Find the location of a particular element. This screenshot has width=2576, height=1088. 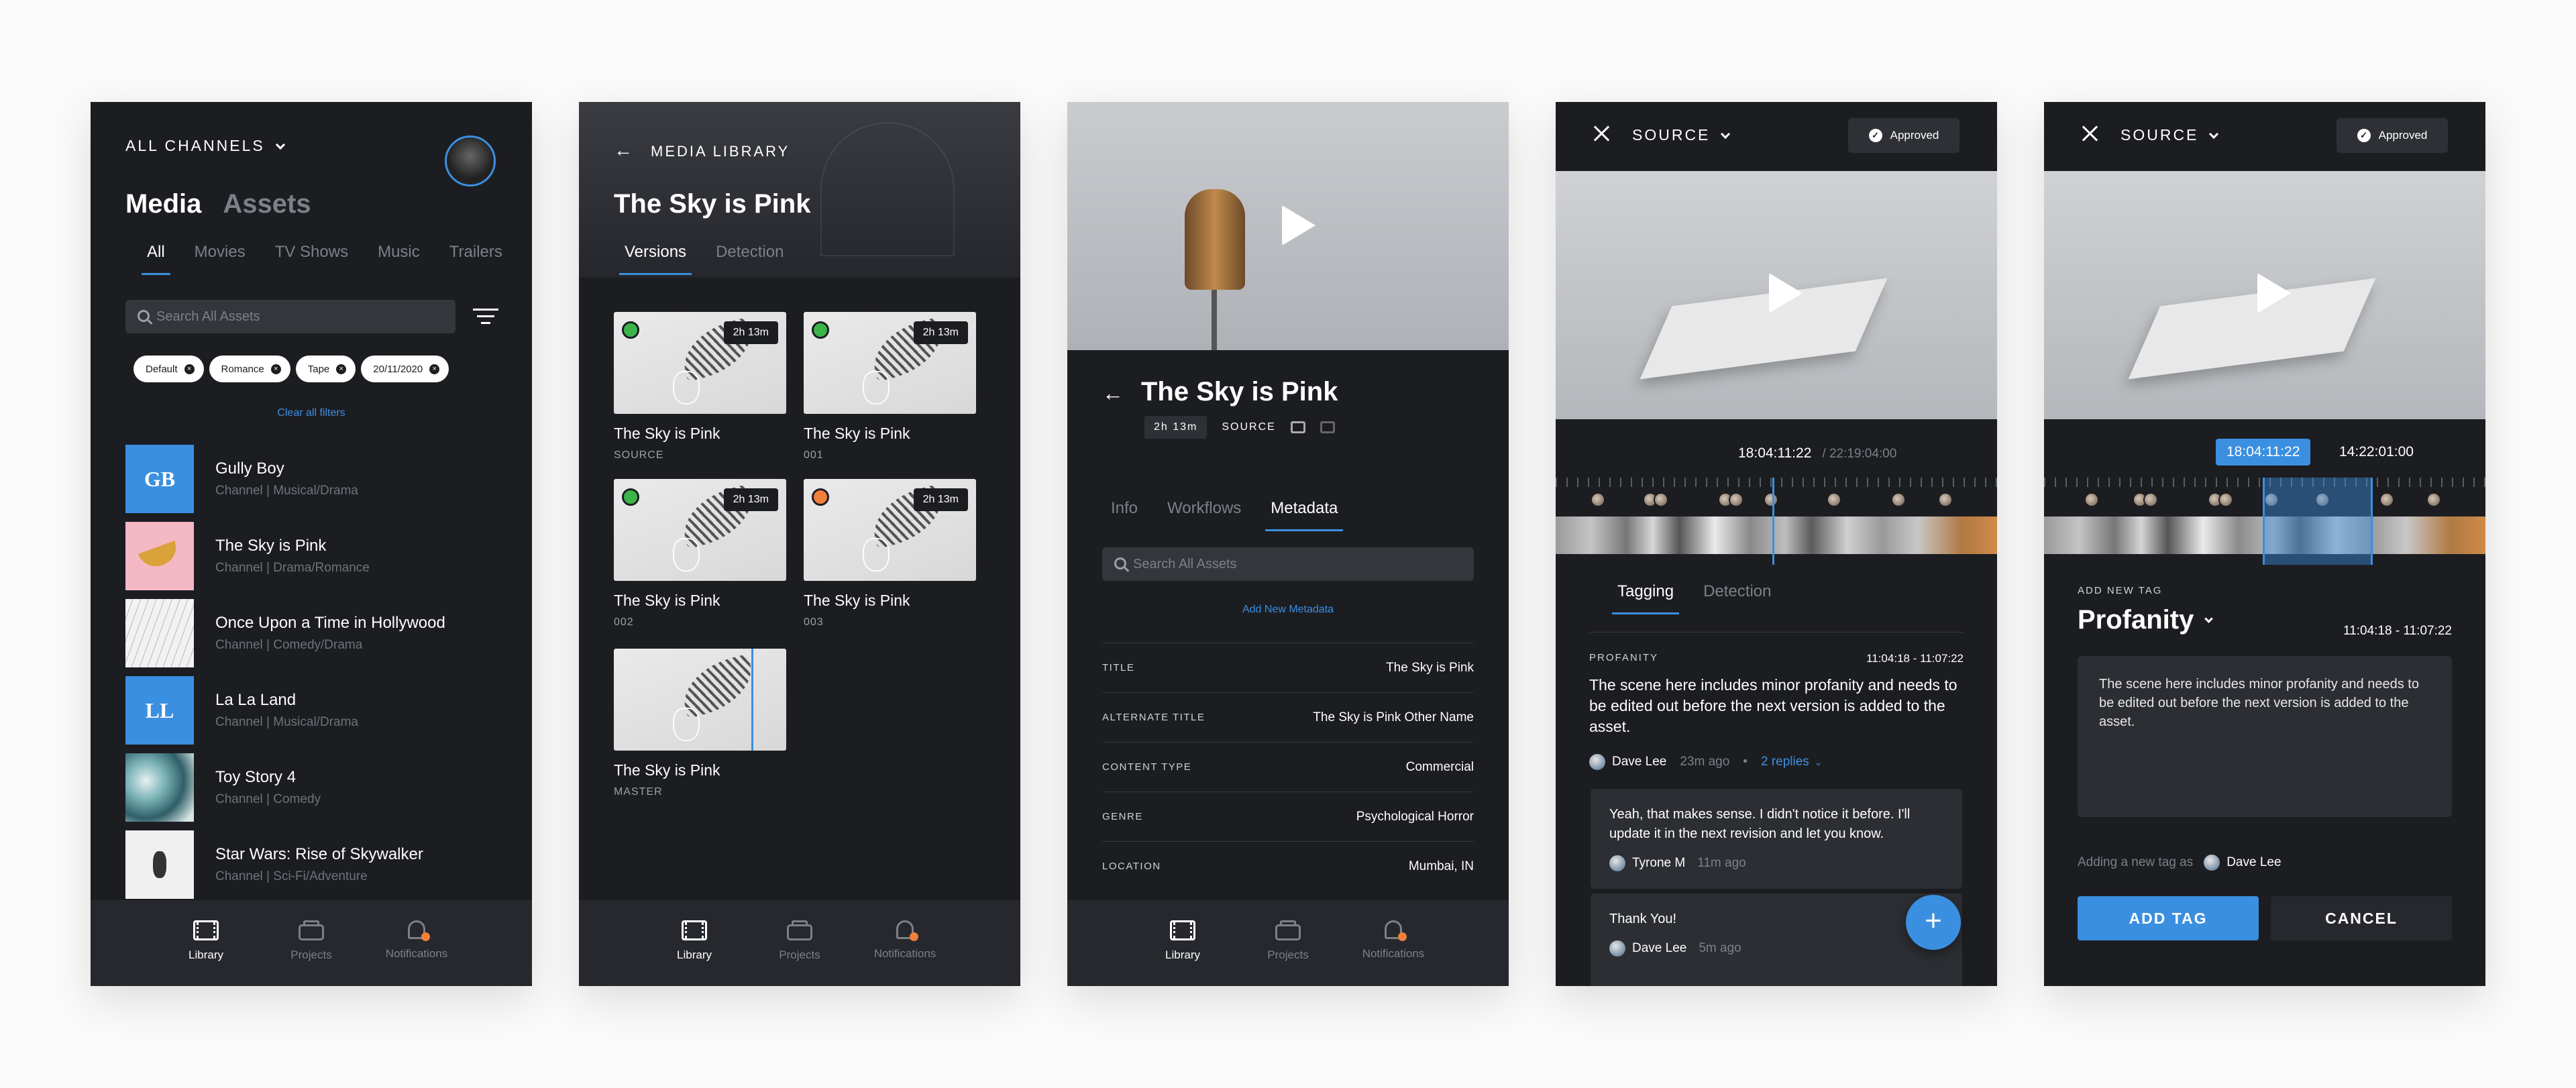

range-end-time: 14:22:01:00 is located at coordinates (2376, 452).